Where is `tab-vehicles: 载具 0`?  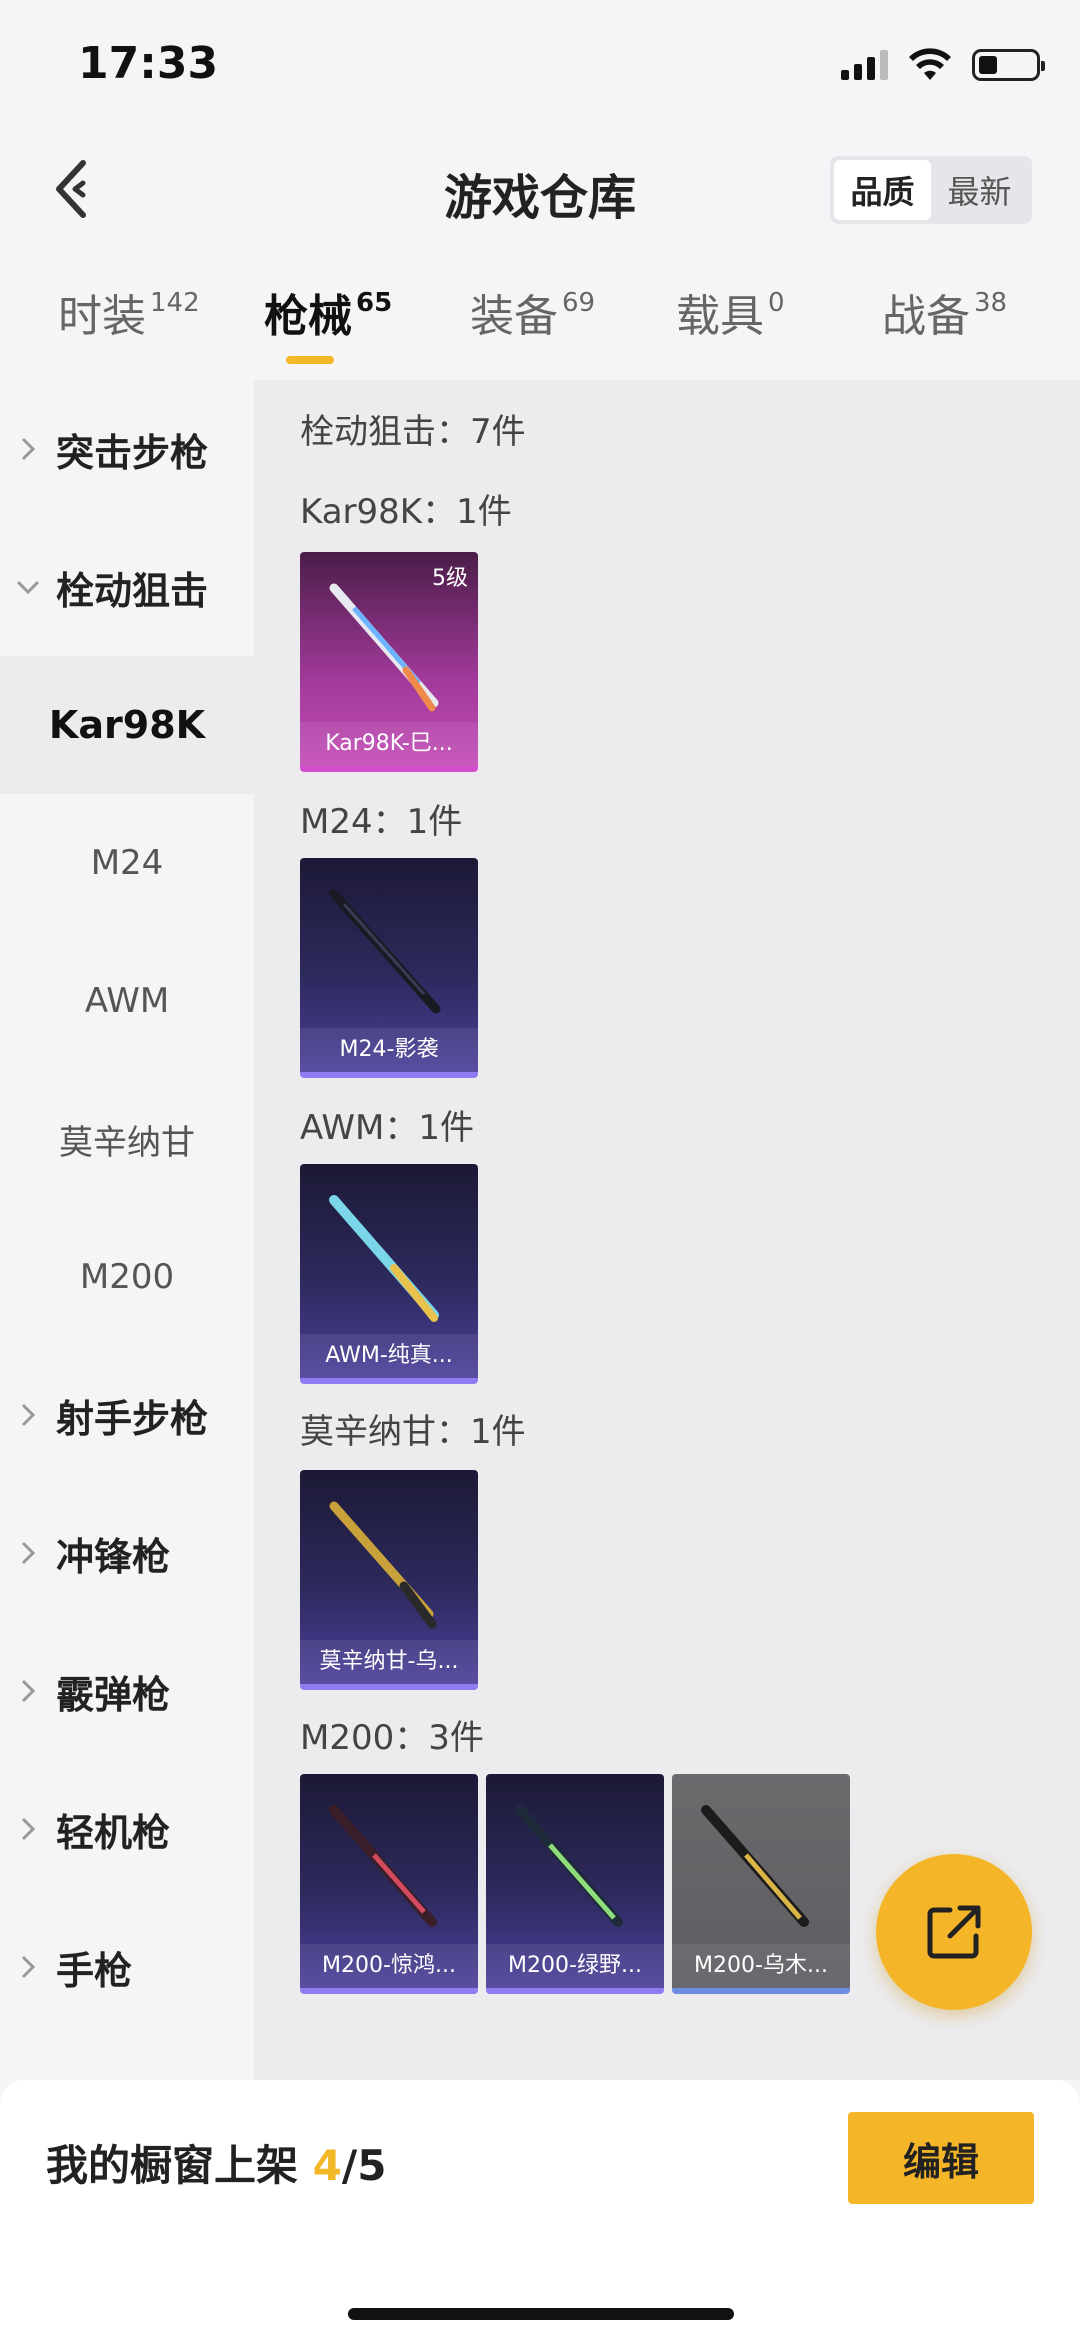
tab-vehicles: 载具 0 is located at coordinates (730, 312).